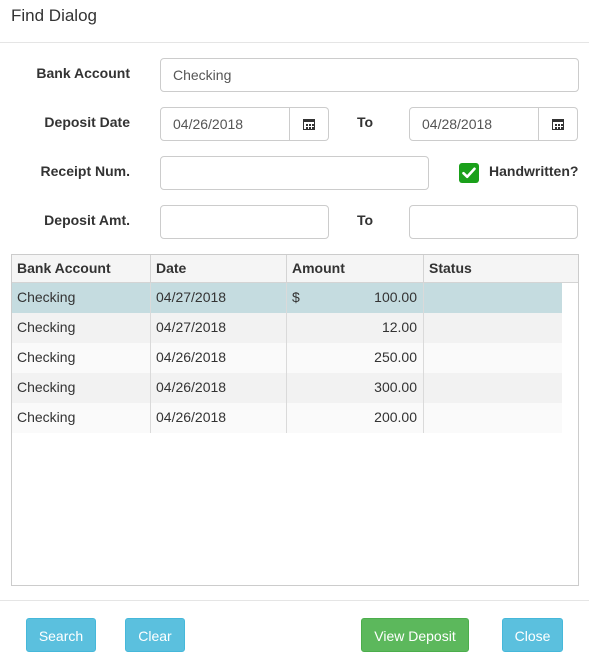 This screenshot has width=589, height=655. What do you see at coordinates (355, 298) in the screenshot?
I see `cell-amount: $ 100.00` at bounding box center [355, 298].